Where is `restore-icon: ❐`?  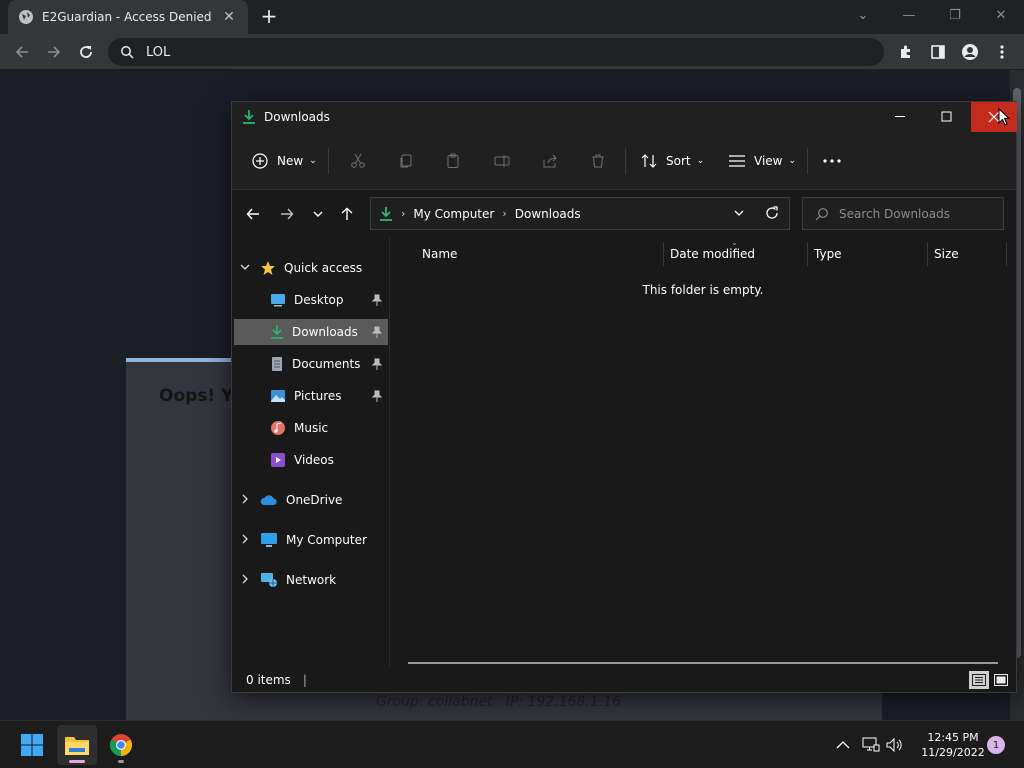 restore-icon: ❐ is located at coordinates (955, 15).